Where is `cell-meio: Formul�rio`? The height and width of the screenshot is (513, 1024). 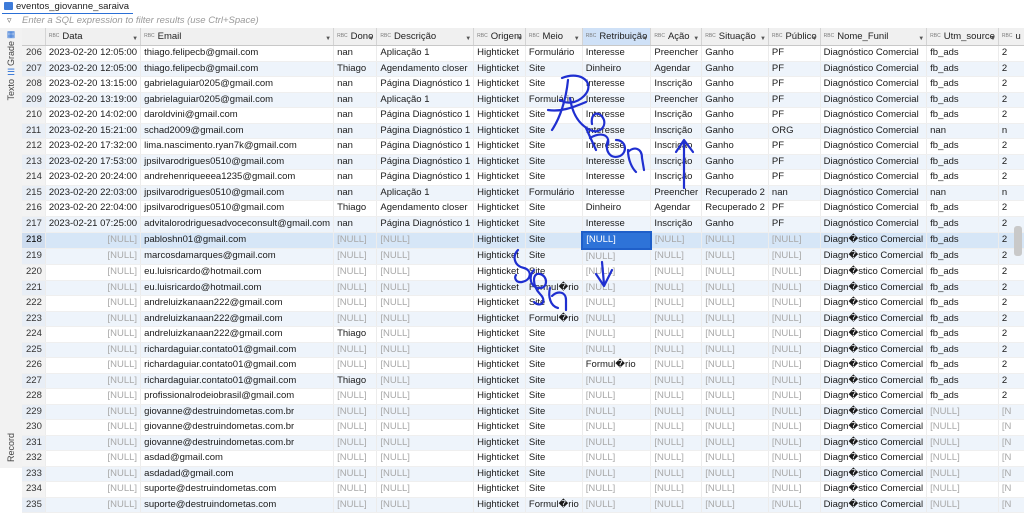
cell-meio: Formul�rio is located at coordinates (554, 319).